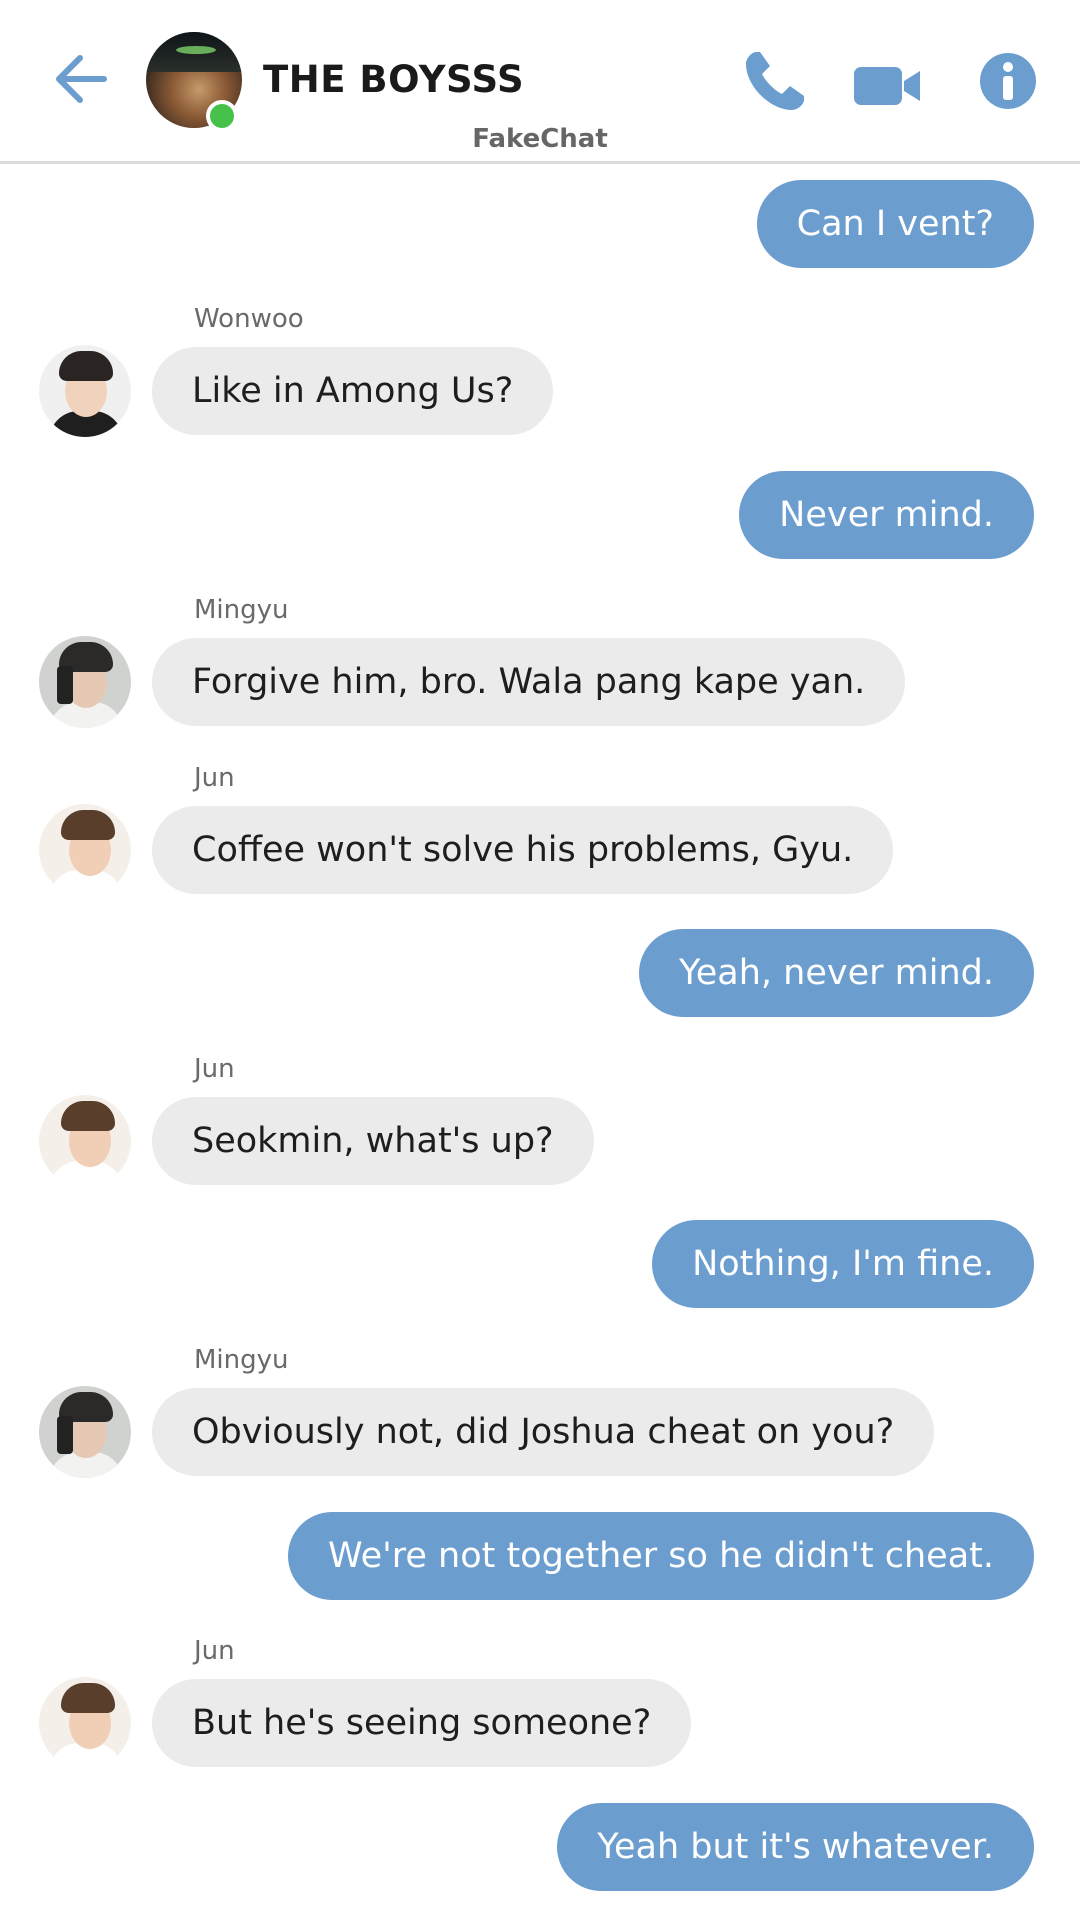 The height and width of the screenshot is (1911, 1080). What do you see at coordinates (540, 82) in the screenshot?
I see `chat-header: THE BOYSSS FakeChat` at bounding box center [540, 82].